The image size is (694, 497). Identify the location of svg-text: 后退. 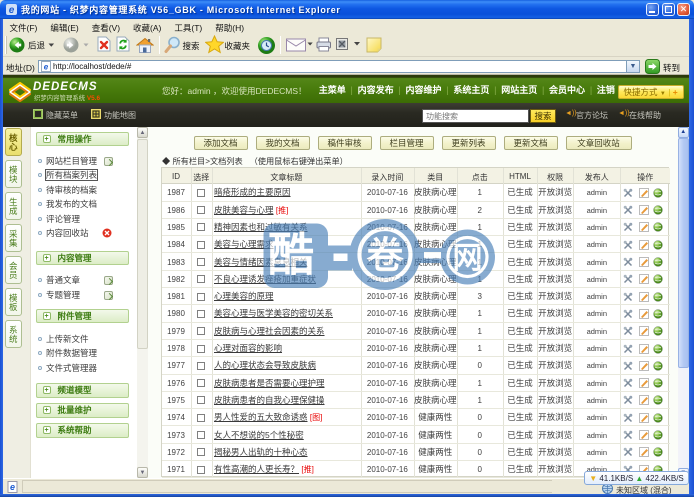
(37, 46).